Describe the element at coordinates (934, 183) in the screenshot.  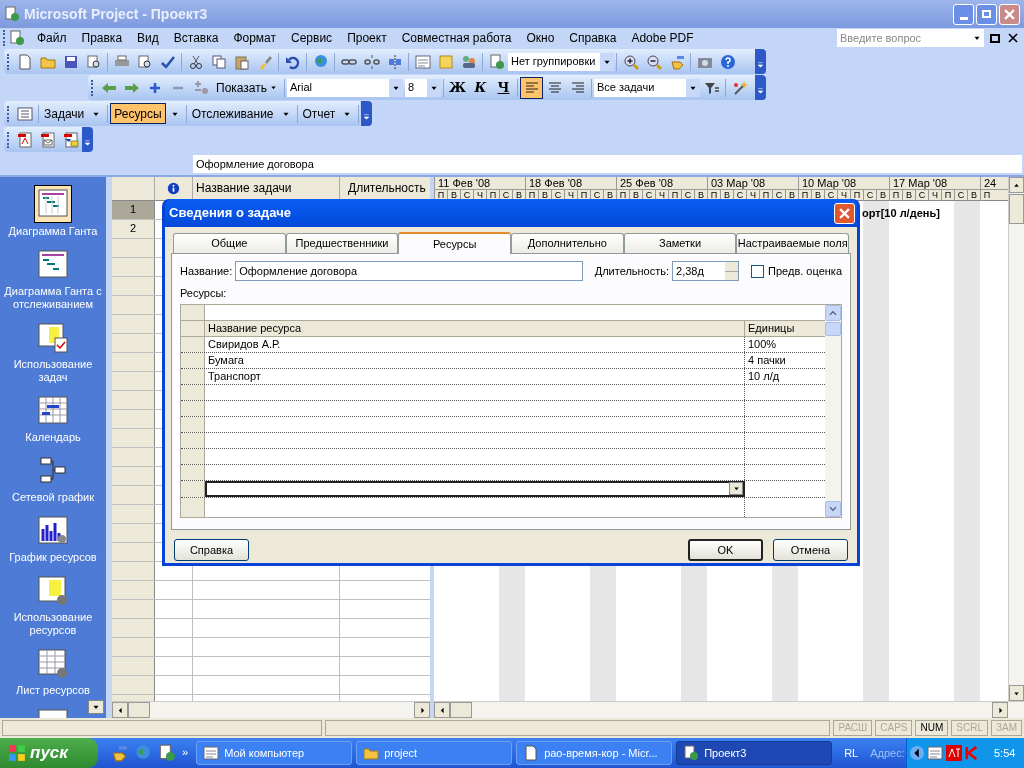
I see `week-label: 17 Мар '08` at that location.